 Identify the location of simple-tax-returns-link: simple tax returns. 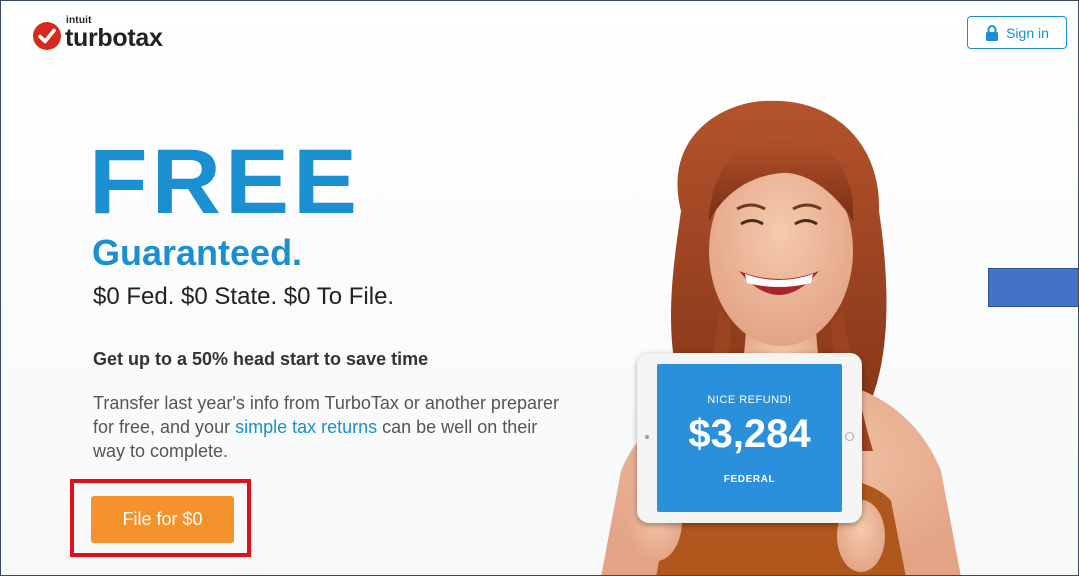
(306, 427).